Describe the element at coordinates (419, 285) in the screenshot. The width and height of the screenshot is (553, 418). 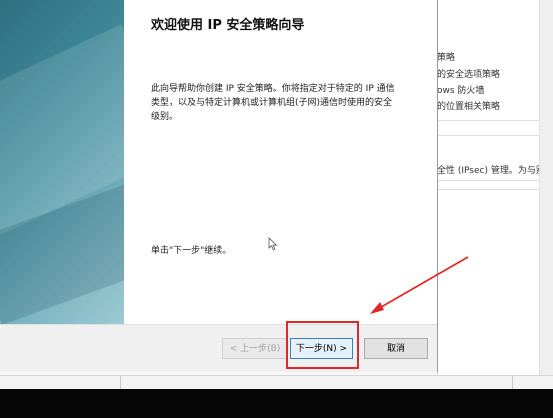
I see `annotation-arrow-icon` at that location.